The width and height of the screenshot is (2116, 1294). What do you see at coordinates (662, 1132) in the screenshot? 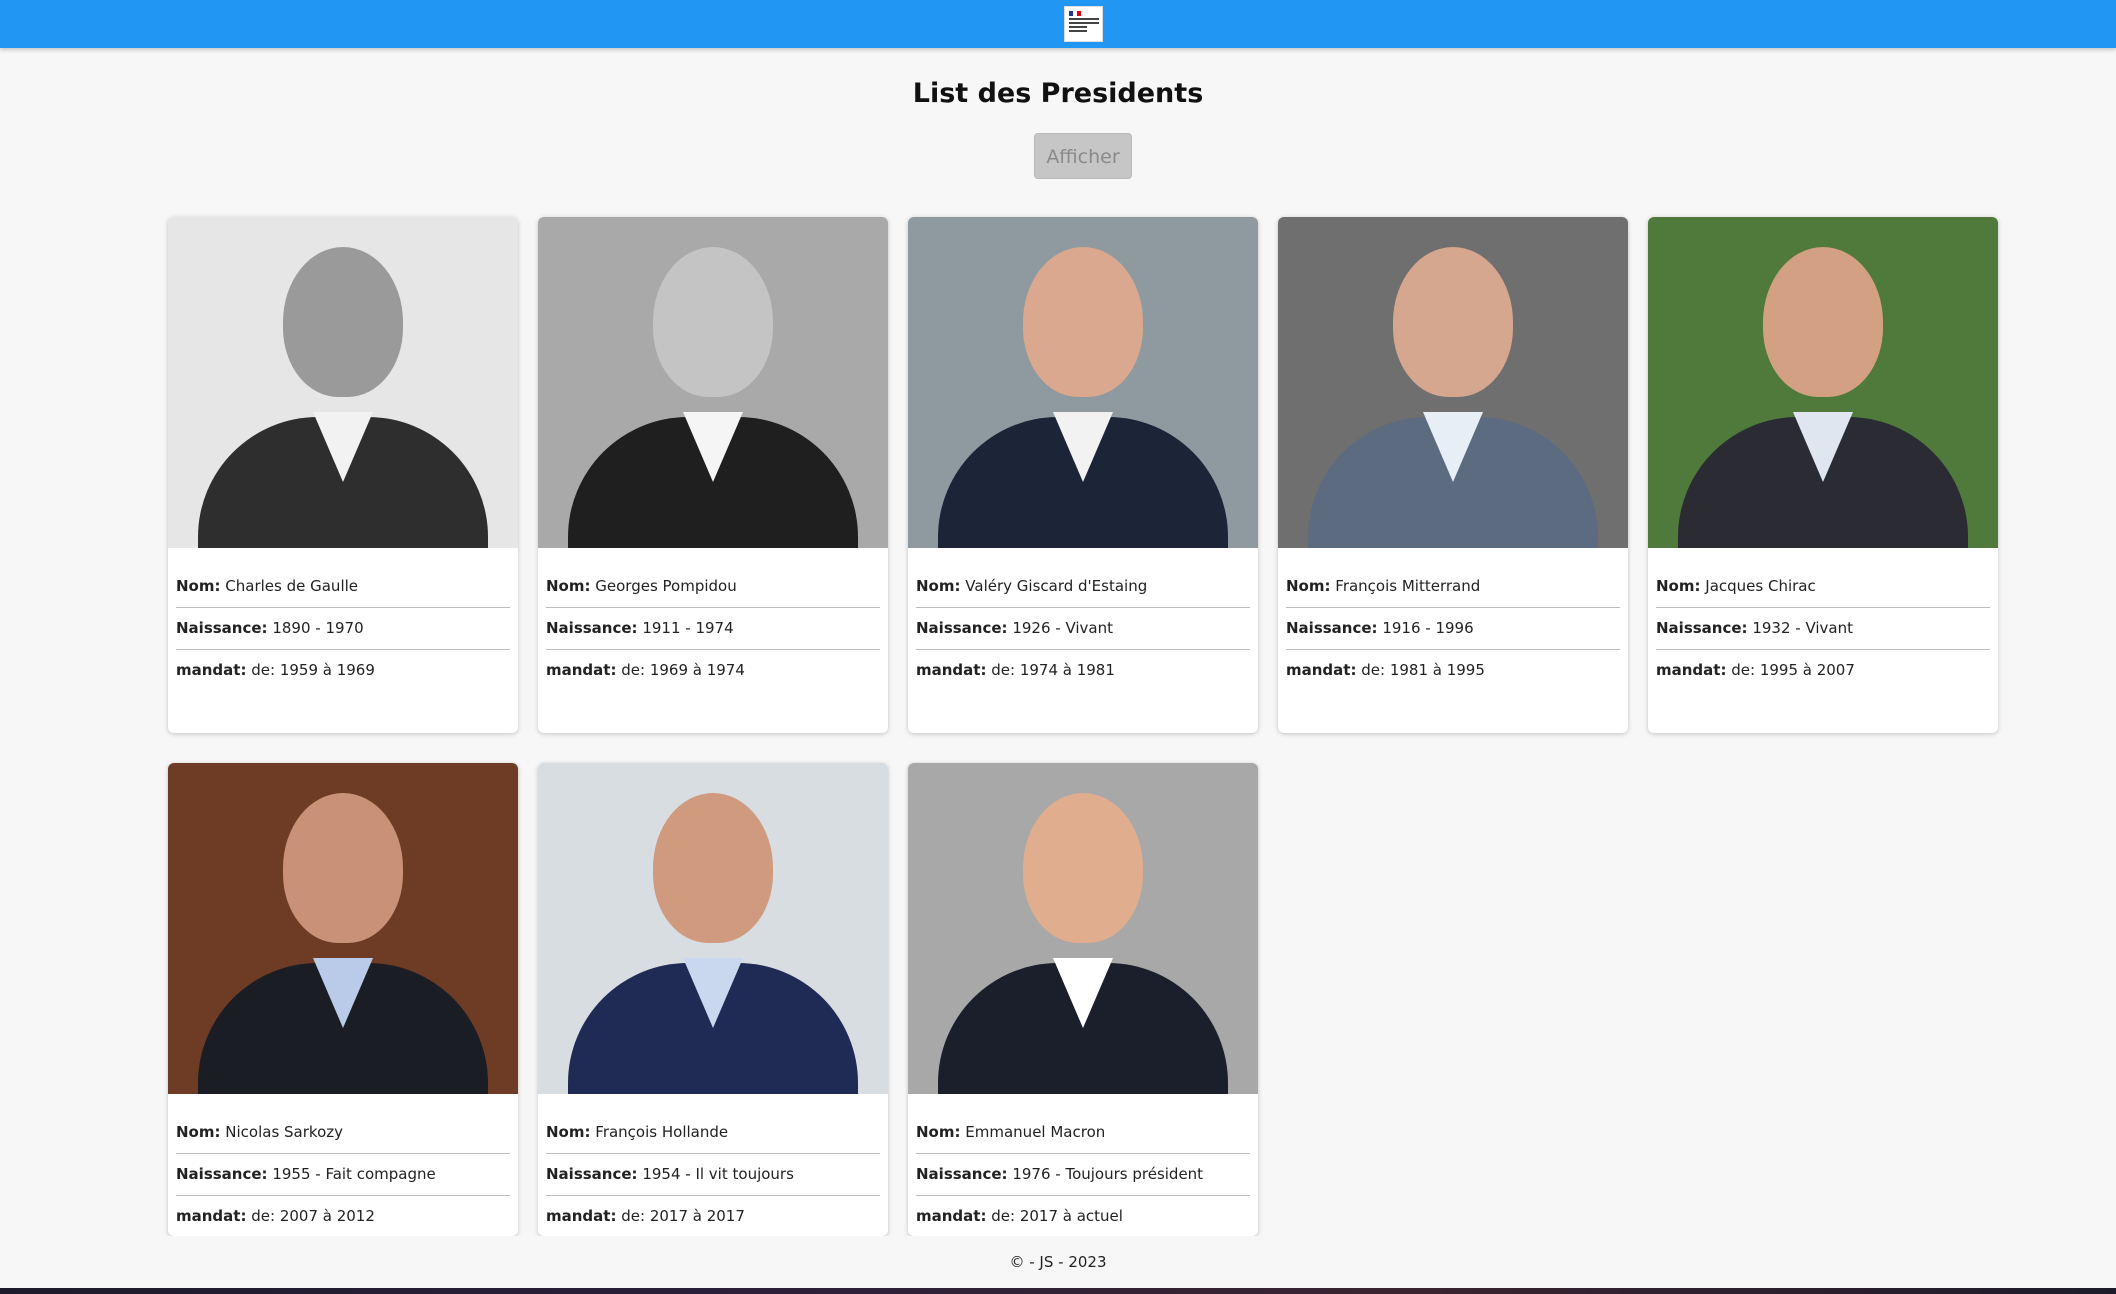
I see `nom-value: François Hollande` at bounding box center [662, 1132].